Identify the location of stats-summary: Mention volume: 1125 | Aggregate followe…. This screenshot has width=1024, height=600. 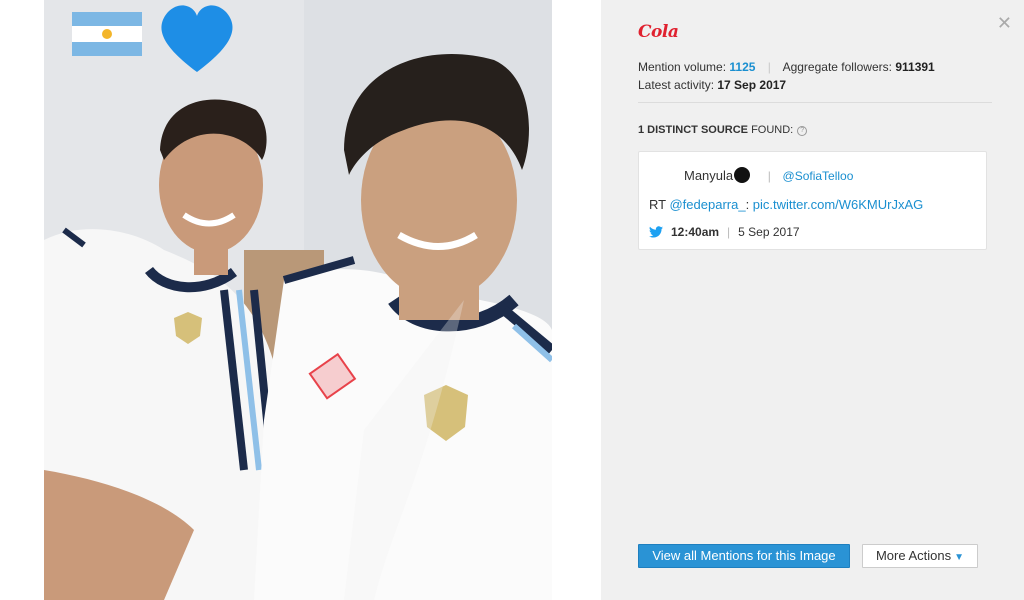
(786, 76).